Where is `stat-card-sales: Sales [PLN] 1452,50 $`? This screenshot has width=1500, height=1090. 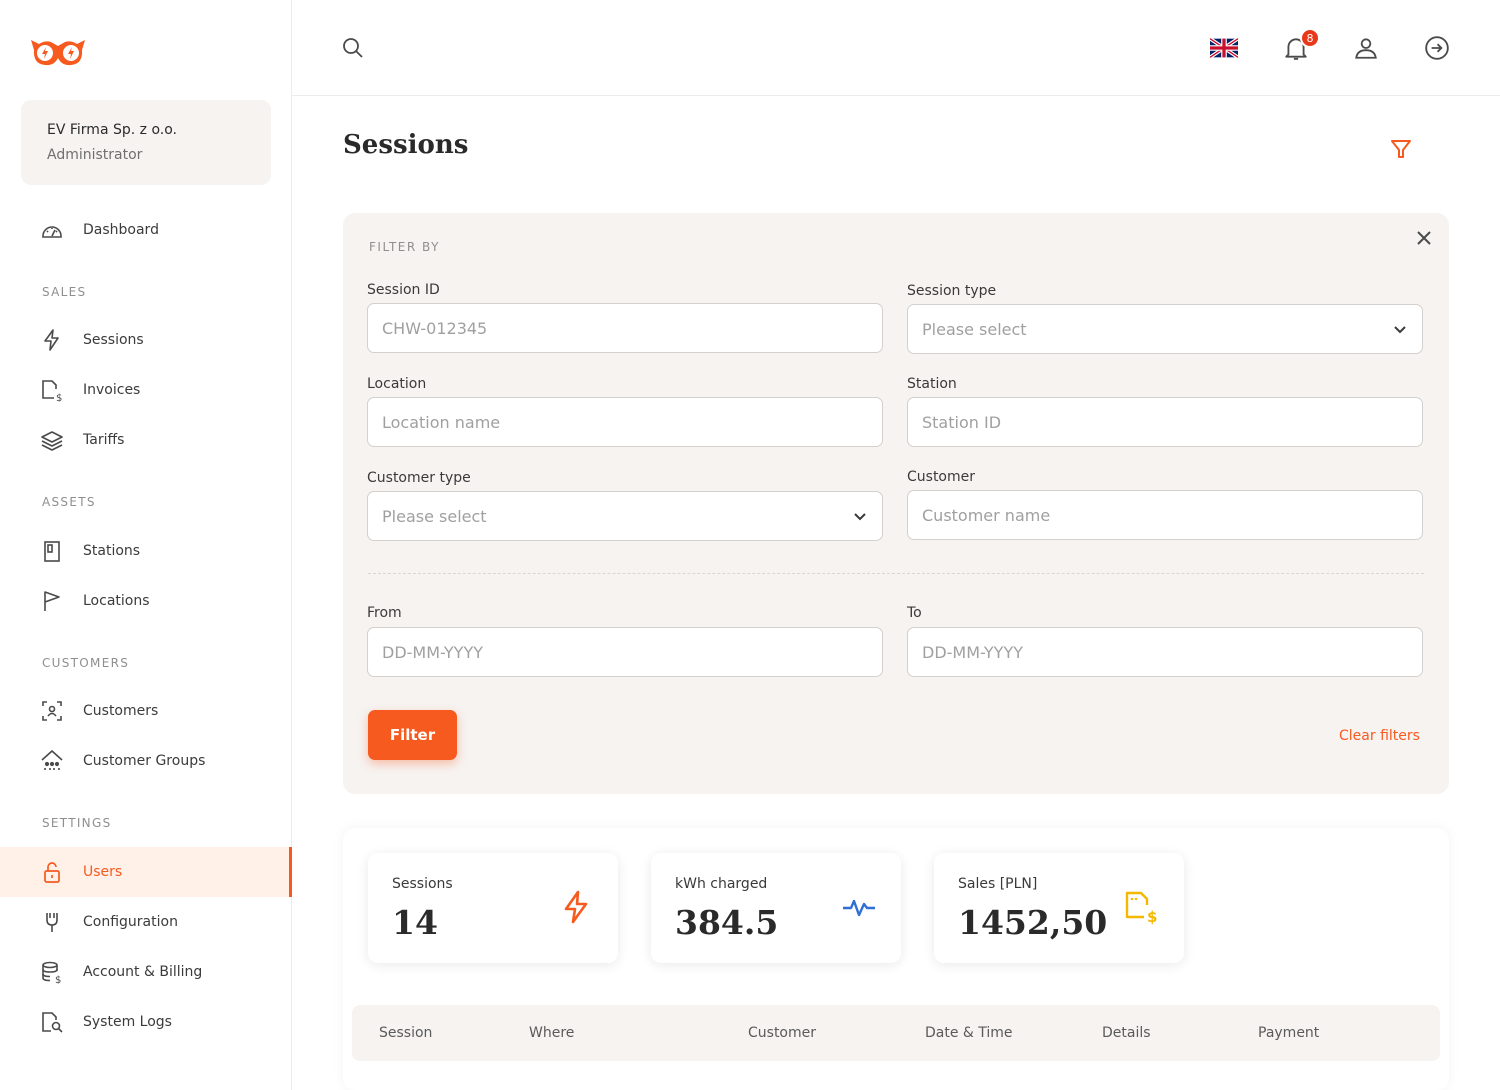
stat-card-sales: Sales [PLN] 1452,50 $ is located at coordinates (1059, 908).